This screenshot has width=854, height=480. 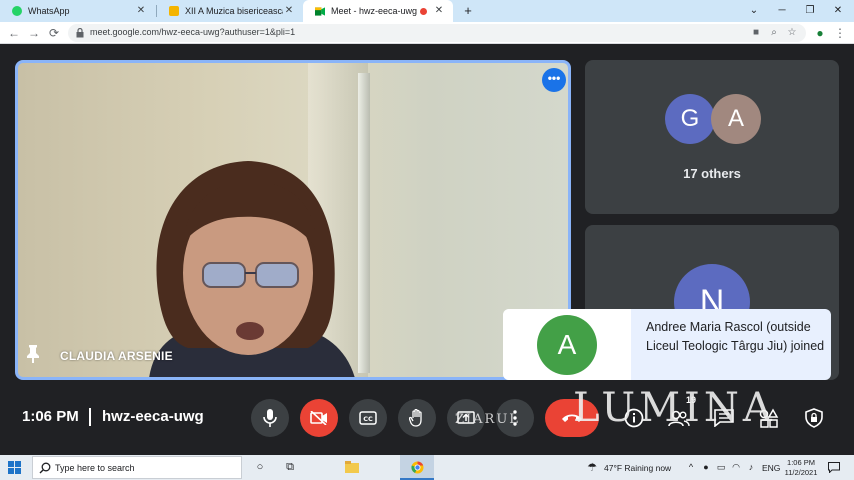 What do you see at coordinates (820, 33) in the screenshot?
I see `profile-icon: ●` at bounding box center [820, 33].